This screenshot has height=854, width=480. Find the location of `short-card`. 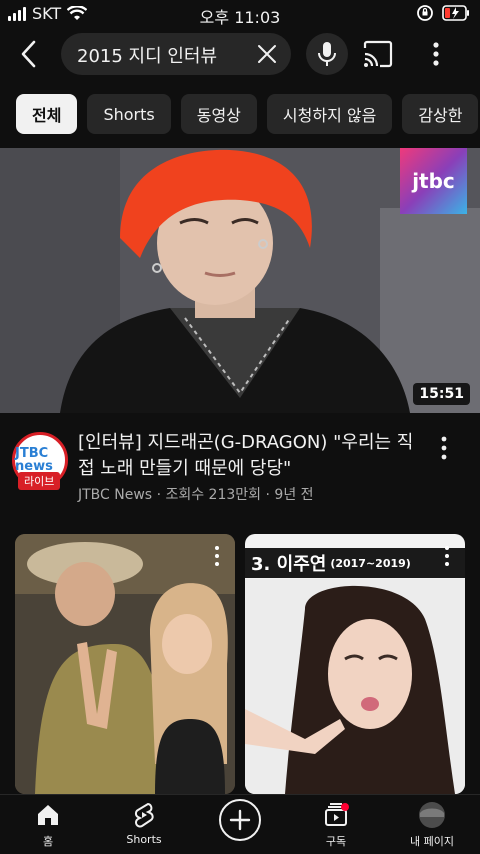

short-card is located at coordinates (125, 664).